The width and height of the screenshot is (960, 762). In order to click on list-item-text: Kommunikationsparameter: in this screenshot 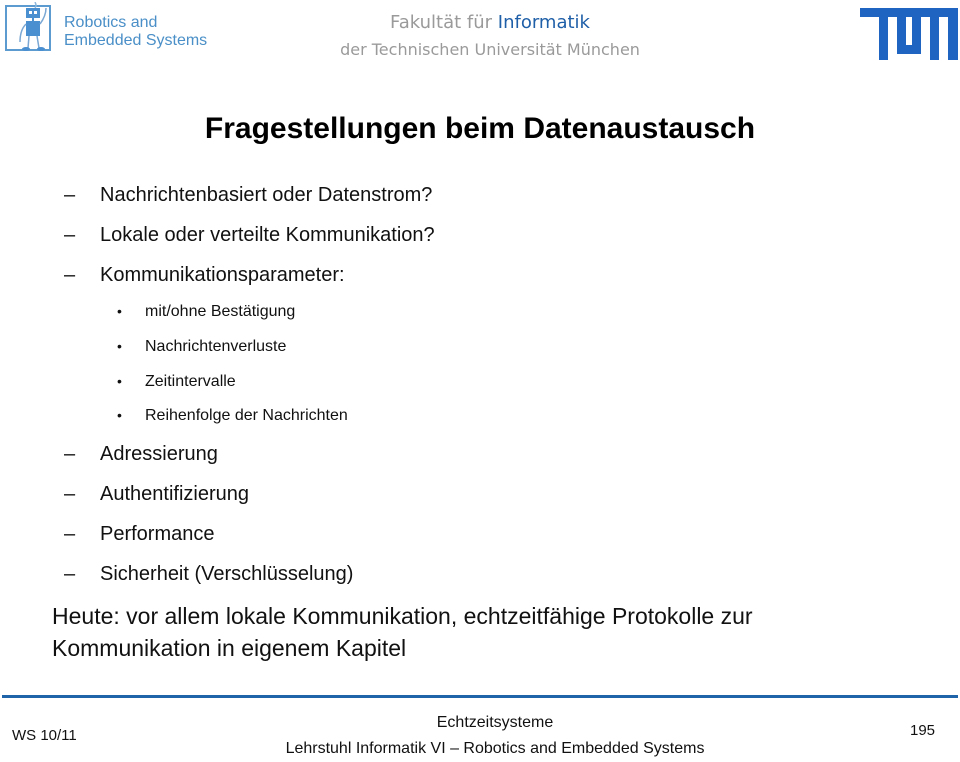, I will do `click(222, 275)`.